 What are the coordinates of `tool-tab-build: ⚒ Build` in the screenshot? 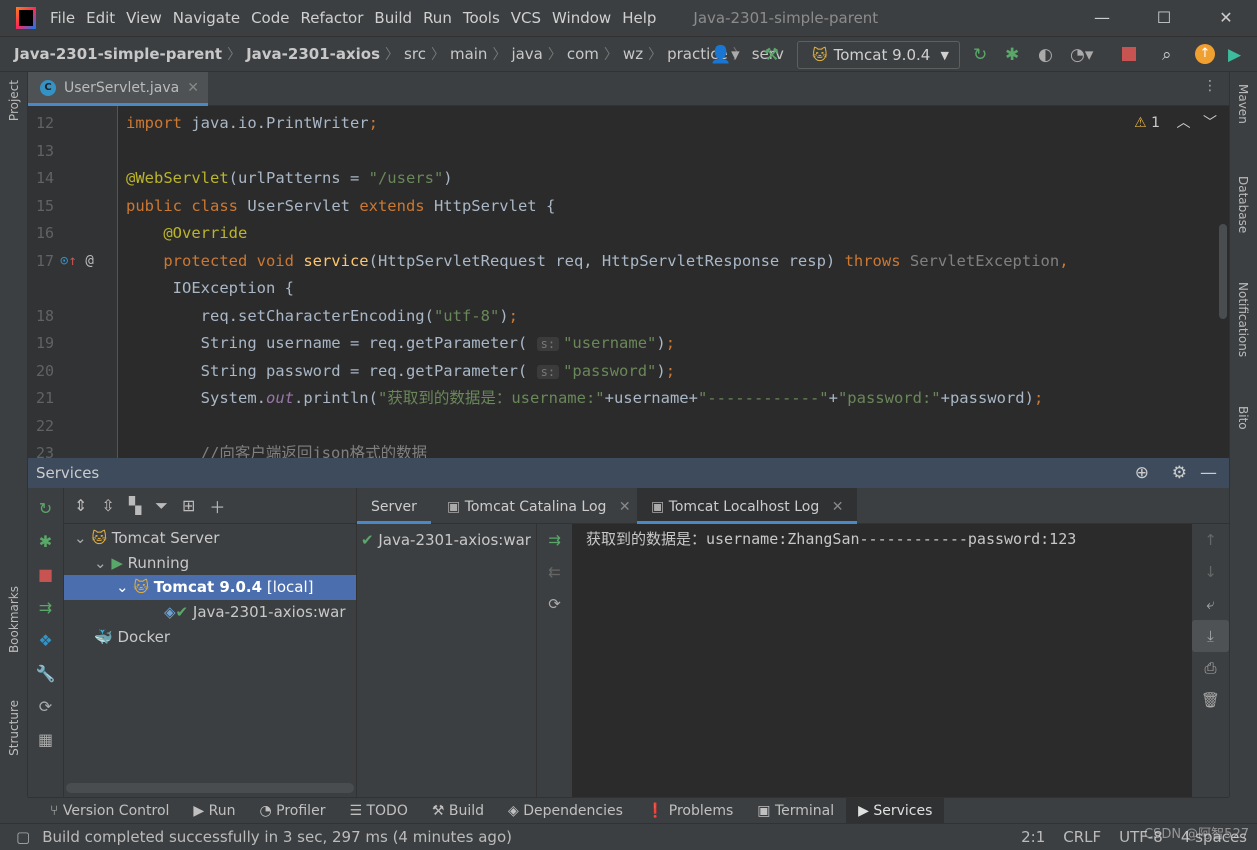 It's located at (458, 811).